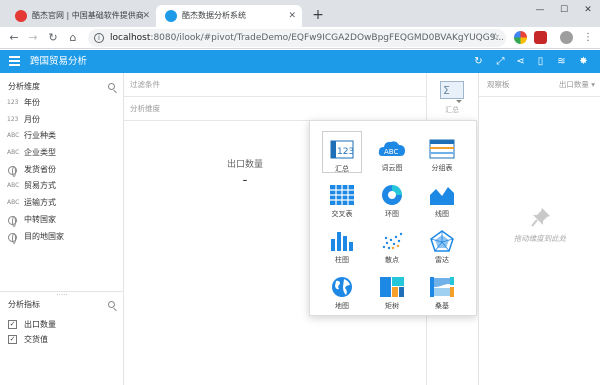 This screenshot has height=385, width=600. Describe the element at coordinates (40, 153) in the screenshot. I see `dimension-label: 企业类型` at that location.